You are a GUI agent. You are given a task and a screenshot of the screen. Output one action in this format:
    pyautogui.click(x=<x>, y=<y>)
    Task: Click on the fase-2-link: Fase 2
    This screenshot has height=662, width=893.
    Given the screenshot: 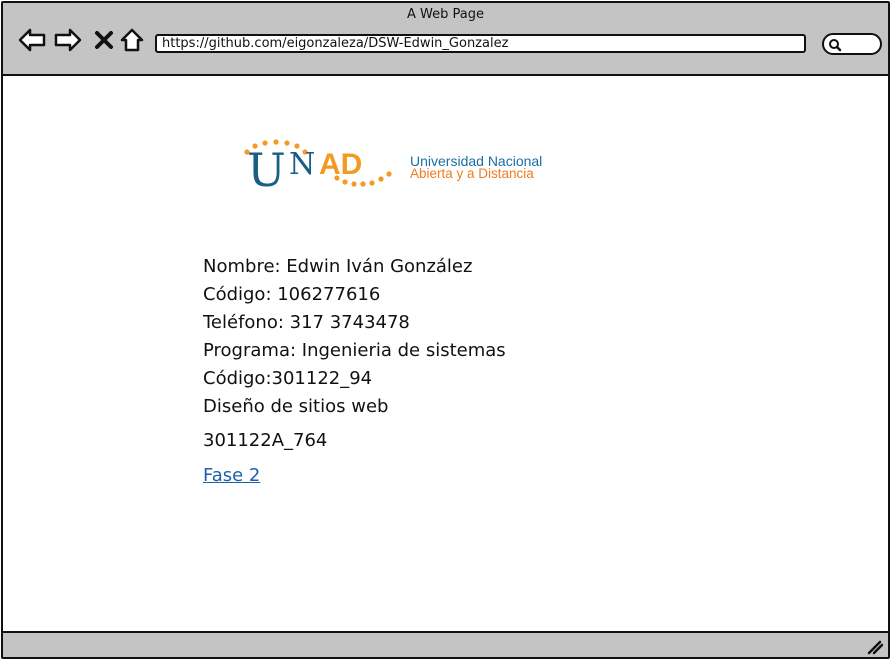 What is the action you would take?
    pyautogui.click(x=231, y=475)
    